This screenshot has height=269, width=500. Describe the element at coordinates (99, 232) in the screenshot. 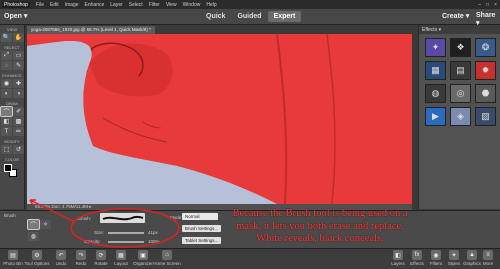

I see `size-label: Size:` at that location.